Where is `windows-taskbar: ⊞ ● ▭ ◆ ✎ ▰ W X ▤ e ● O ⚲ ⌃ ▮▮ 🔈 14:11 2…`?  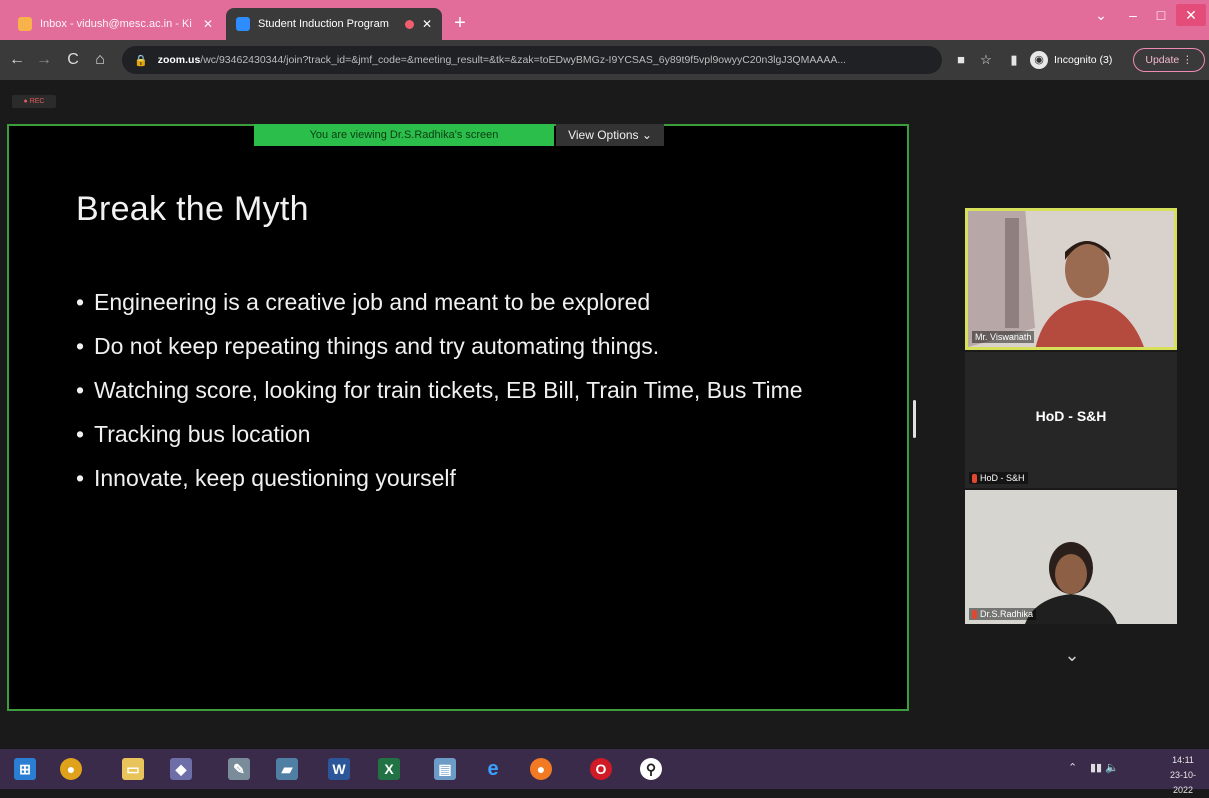
windows-taskbar: ⊞ ● ▭ ◆ ✎ ▰ W X ▤ e ● O ⚲ ⌃ ▮▮ 🔈 14:11 2… is located at coordinates (604, 772).